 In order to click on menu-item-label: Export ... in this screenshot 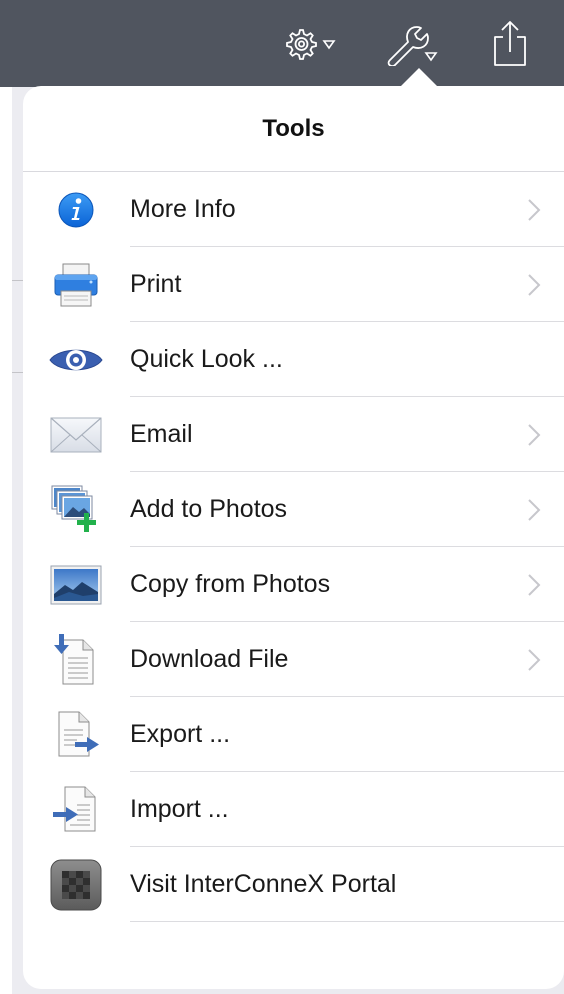, I will do `click(347, 734)`.